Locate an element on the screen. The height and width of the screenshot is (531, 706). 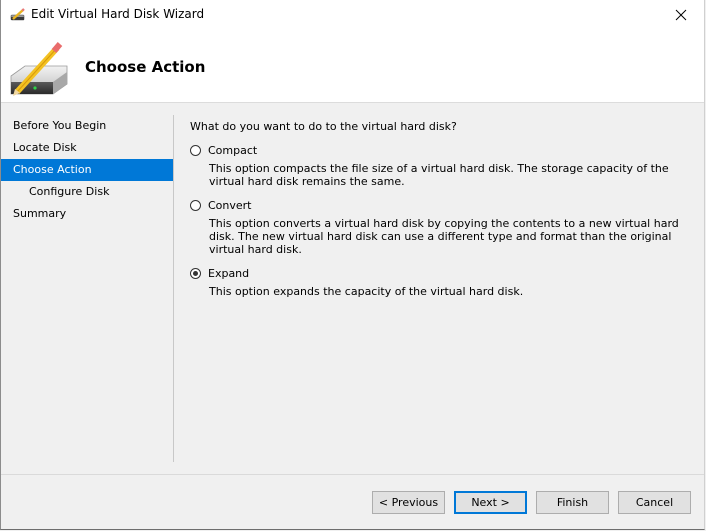
nav-step-configure-disk: Configure Disk is located at coordinates (87, 192).